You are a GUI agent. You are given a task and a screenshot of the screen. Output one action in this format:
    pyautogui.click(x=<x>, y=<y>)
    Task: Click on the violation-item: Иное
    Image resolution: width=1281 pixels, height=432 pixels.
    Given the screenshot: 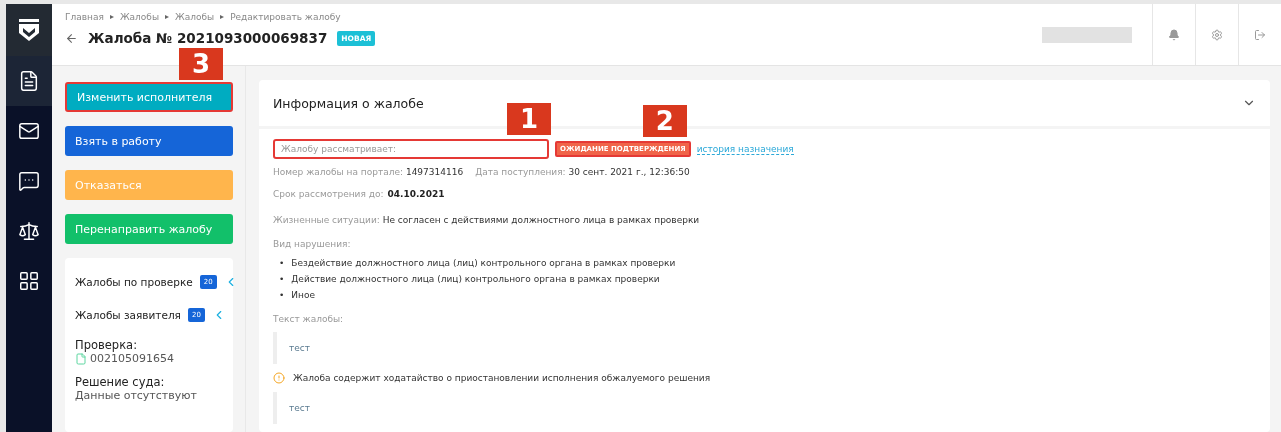 What is the action you would take?
    pyautogui.click(x=303, y=295)
    